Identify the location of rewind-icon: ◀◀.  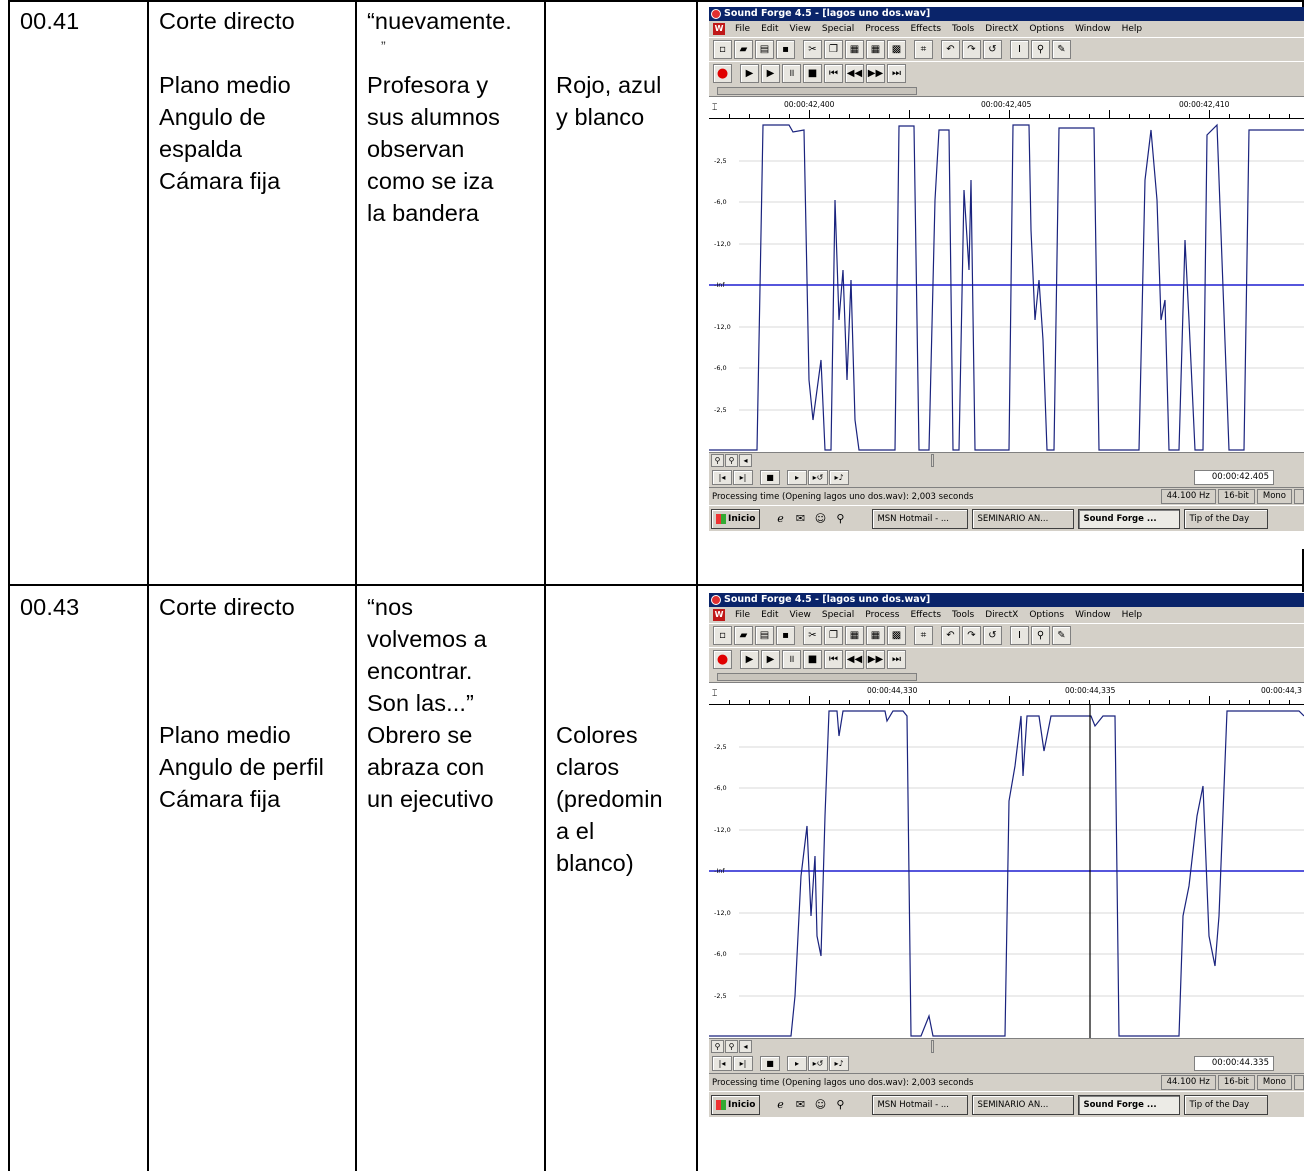
(854, 659).